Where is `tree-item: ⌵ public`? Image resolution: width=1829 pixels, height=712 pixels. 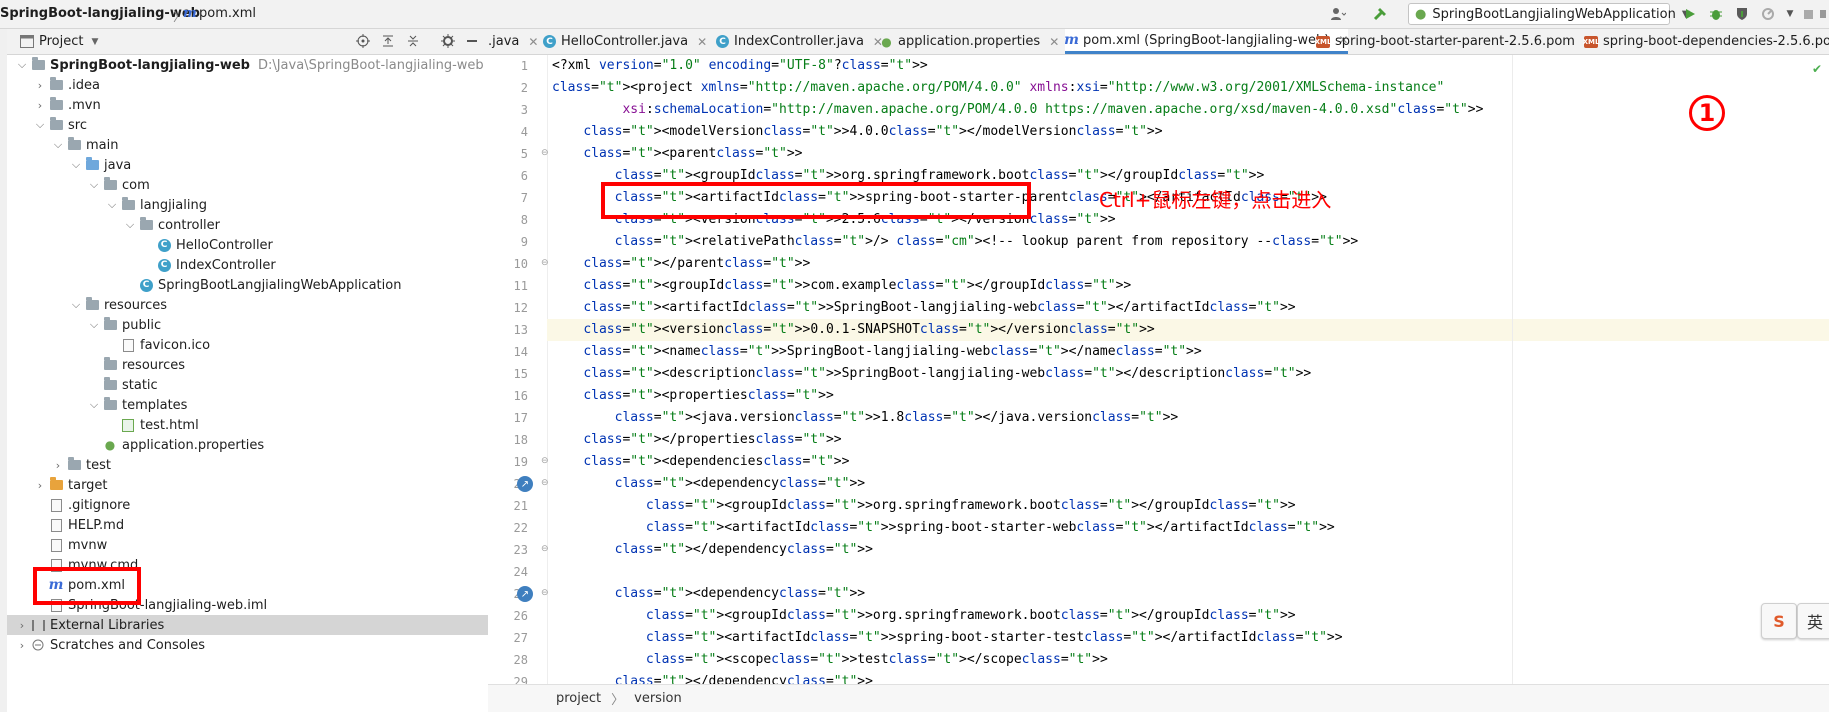
tree-item: ⌵ public is located at coordinates (247, 325).